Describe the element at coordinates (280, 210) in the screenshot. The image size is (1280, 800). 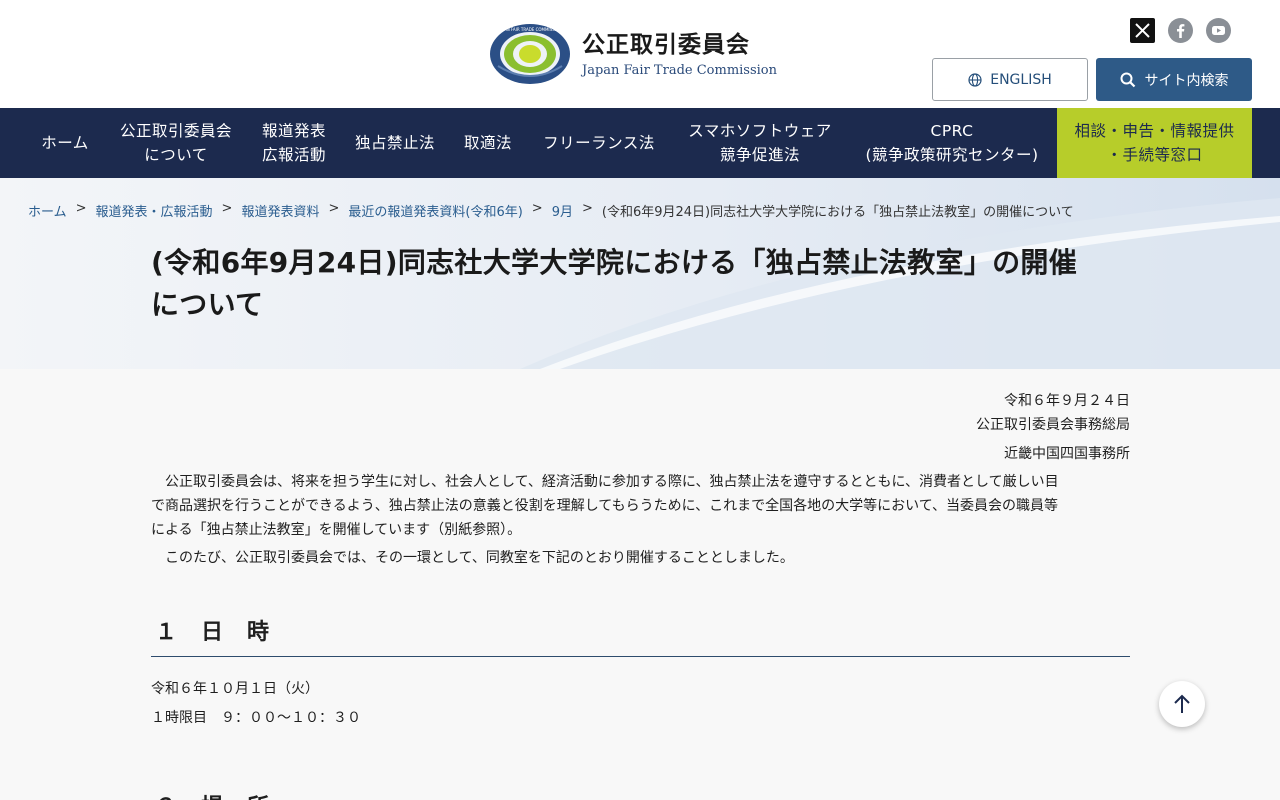
I see `breadcrumb-item-press-materials: 報道発表資料` at that location.